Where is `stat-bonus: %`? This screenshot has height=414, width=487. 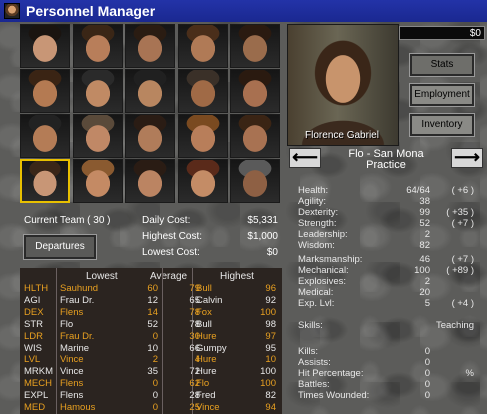
stat-bonus: % is located at coordinates (469, 373).